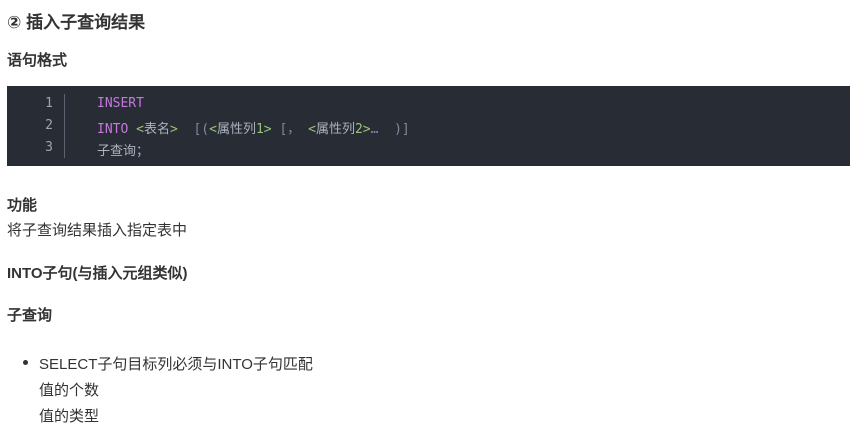 The width and height of the screenshot is (850, 434). I want to click on number: 1, so click(259, 129).